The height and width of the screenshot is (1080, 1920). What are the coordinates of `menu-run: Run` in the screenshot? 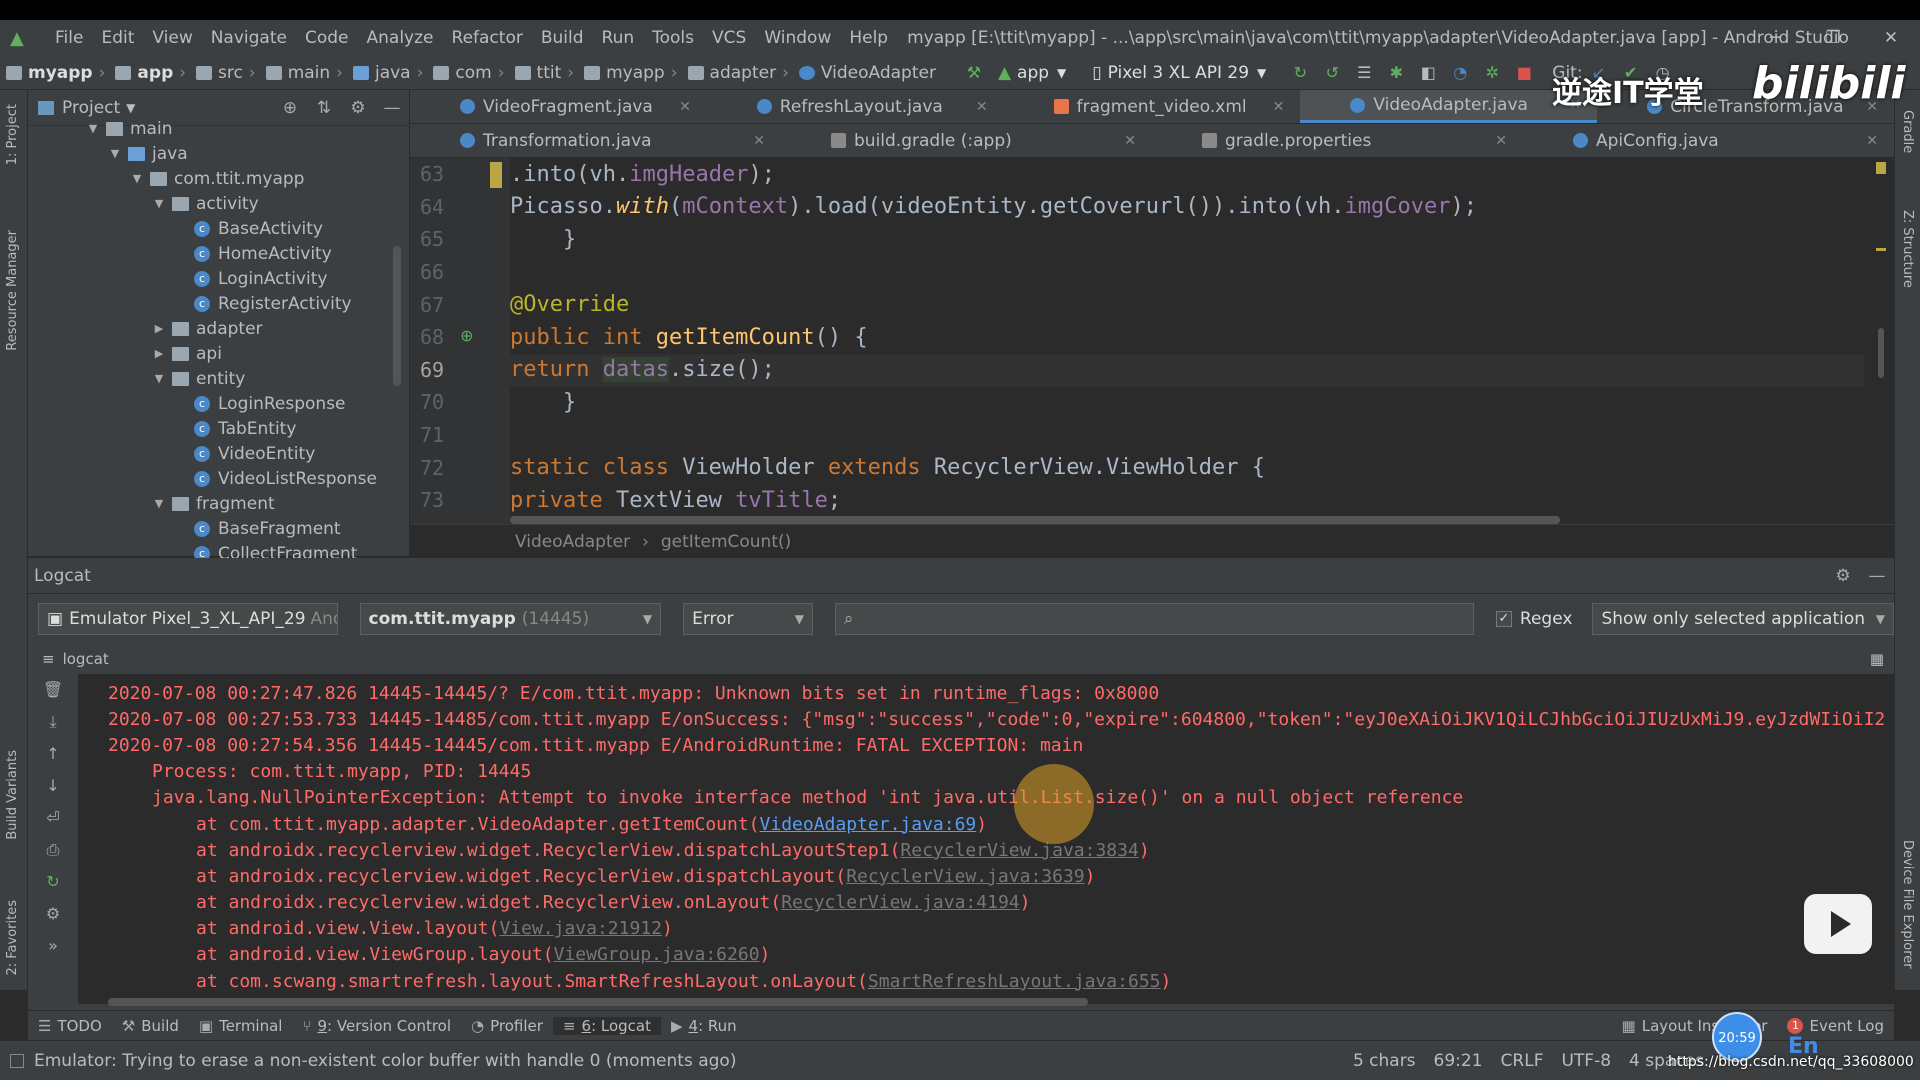 It's located at (618, 38).